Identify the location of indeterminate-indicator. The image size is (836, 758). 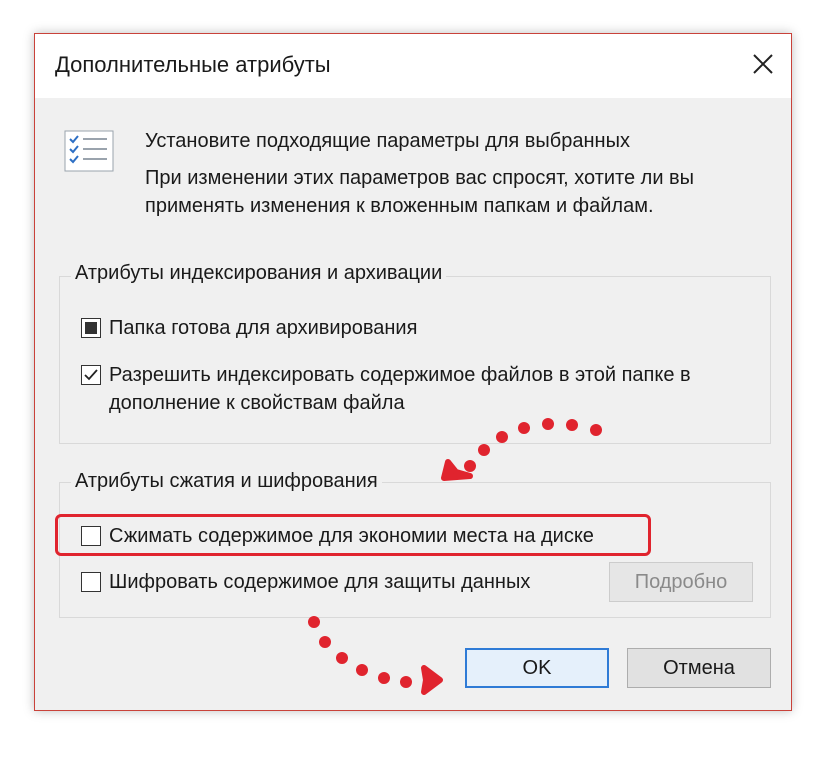
(91, 328).